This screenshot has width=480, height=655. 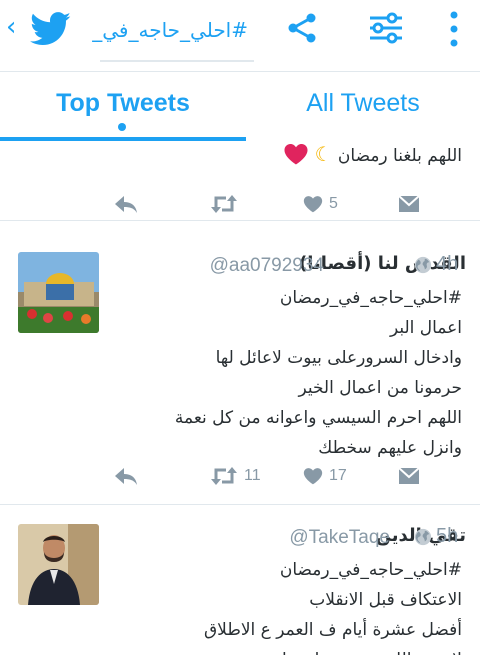 I want to click on tweet-line: اللهم بلغنا رمضان, so click(x=399, y=156).